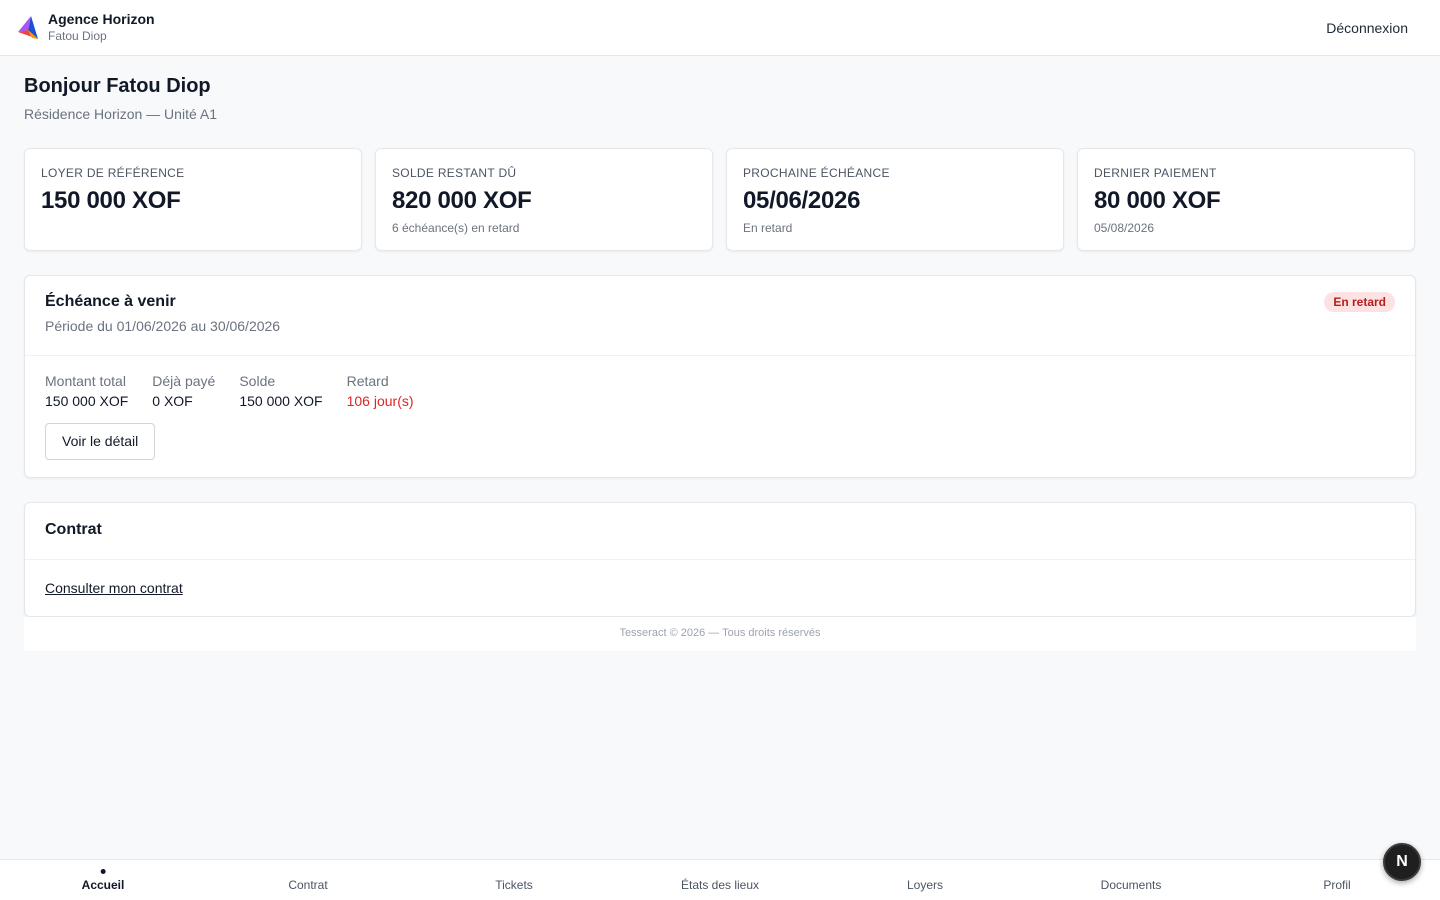 The width and height of the screenshot is (1440, 900). What do you see at coordinates (110, 301) in the screenshot?
I see `upcoming-due-title: Échéance à venir` at bounding box center [110, 301].